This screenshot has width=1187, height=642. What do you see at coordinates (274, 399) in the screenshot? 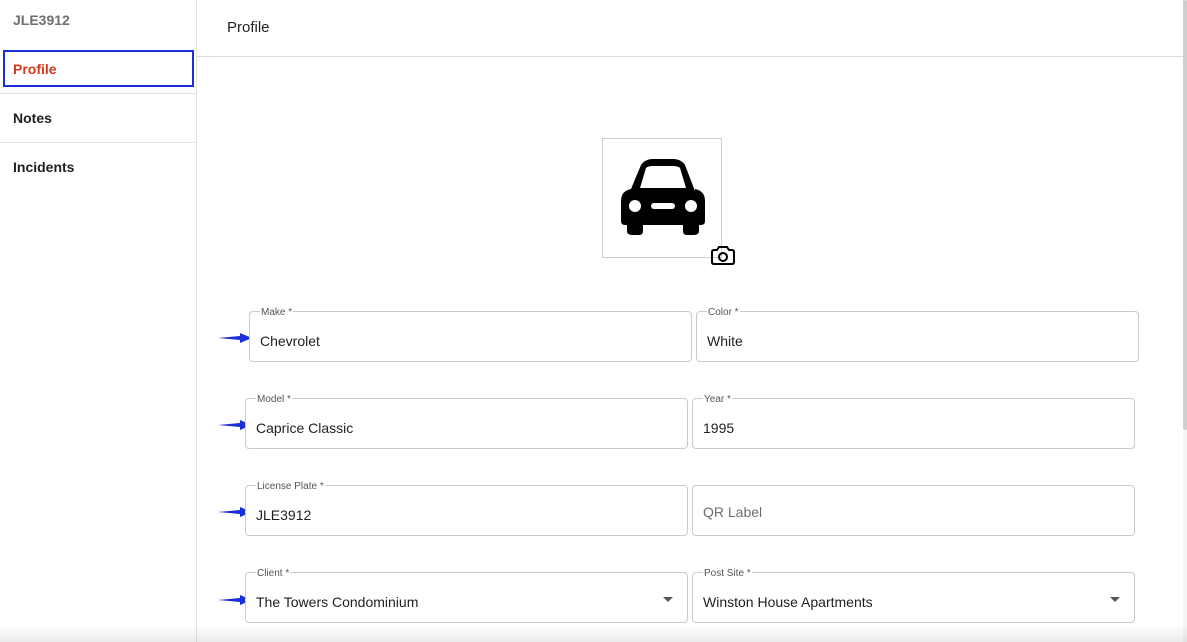
I see `model-label: Model *` at bounding box center [274, 399].